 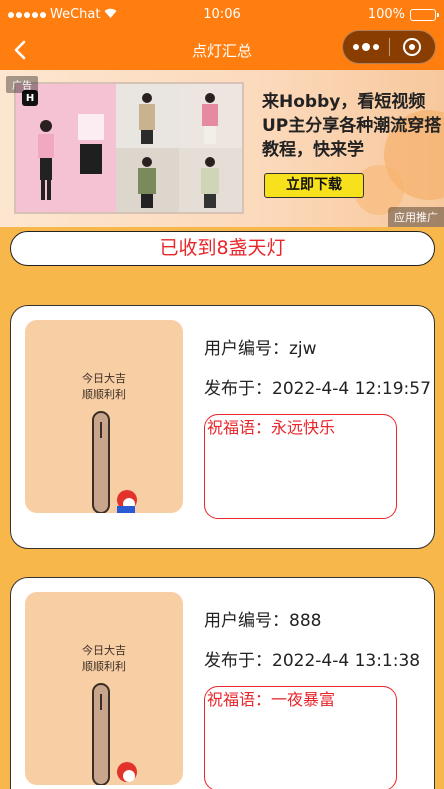 What do you see at coordinates (314, 185) in the screenshot?
I see `ad-download-button: 立即下载` at bounding box center [314, 185].